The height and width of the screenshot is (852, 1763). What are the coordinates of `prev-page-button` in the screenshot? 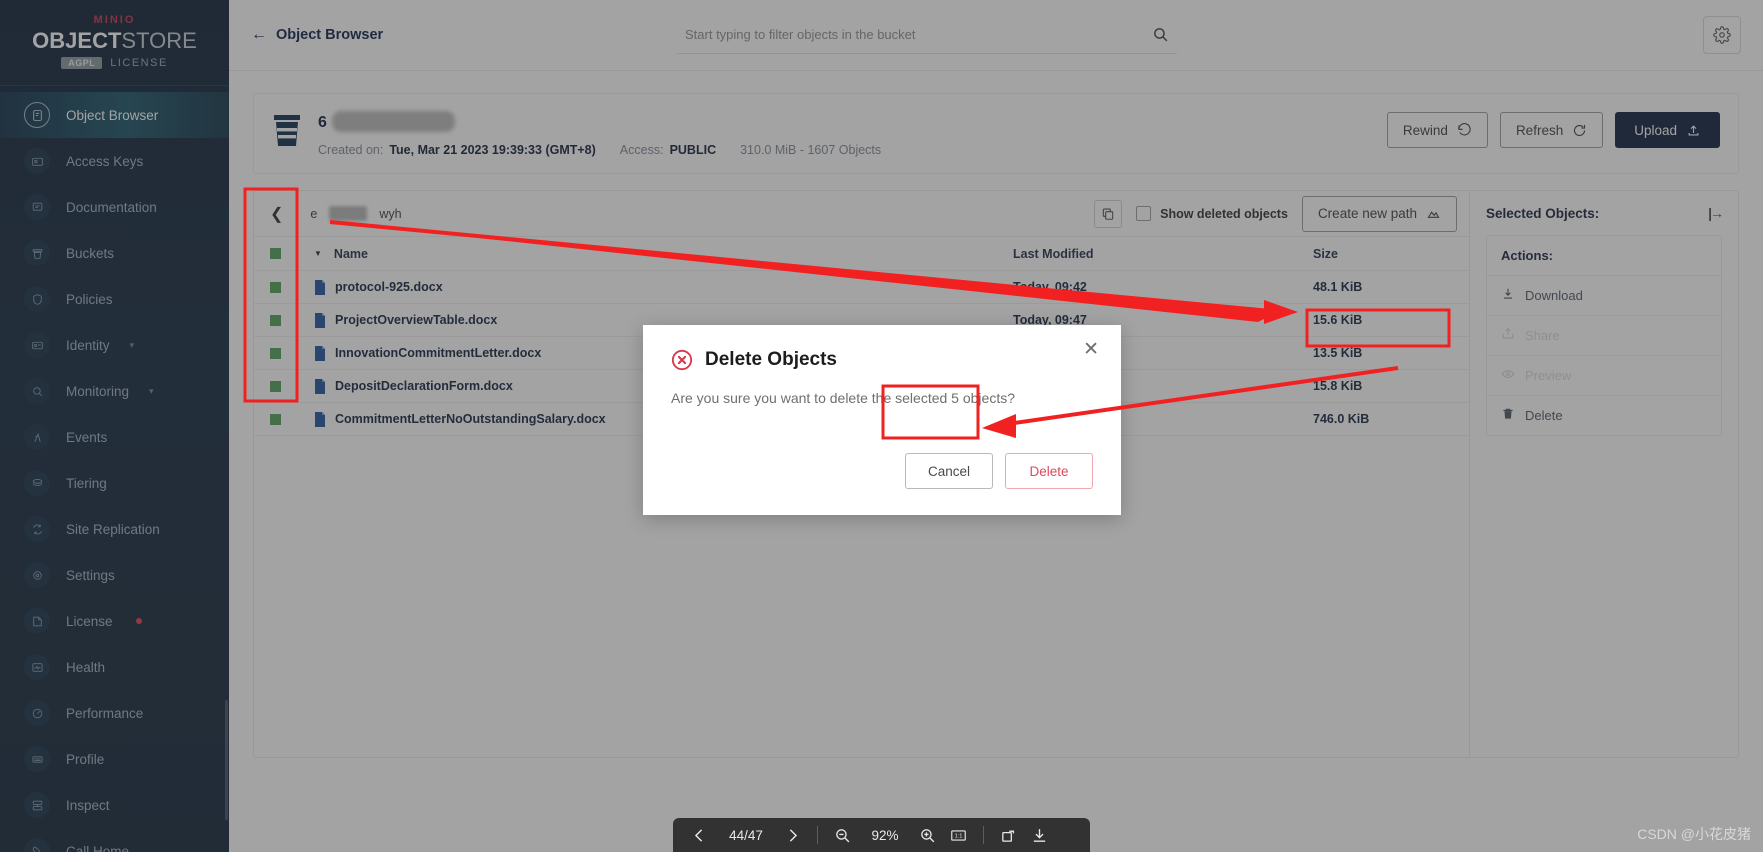 It's located at (699, 835).